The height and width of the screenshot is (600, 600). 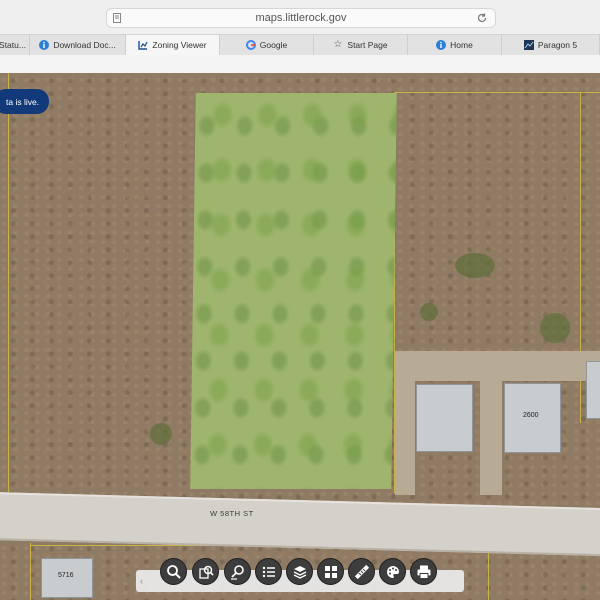 I want to click on toolbar-left-arrow-icon: ‹, so click(x=141, y=581).